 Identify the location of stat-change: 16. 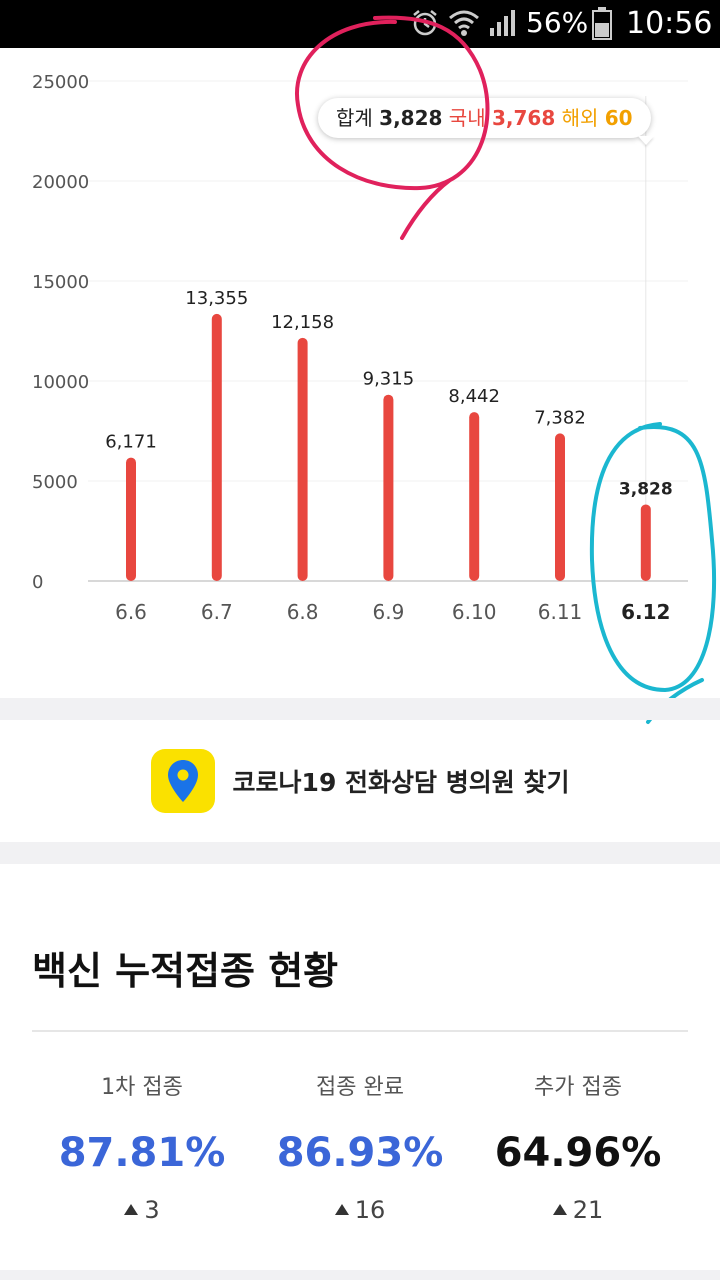
(360, 1210).